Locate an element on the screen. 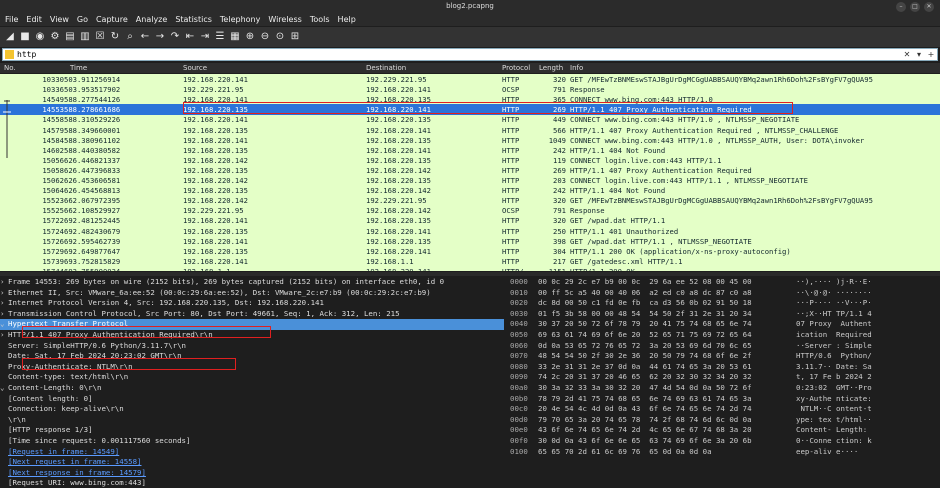  display-filter-bar: ✕ ▾ + is located at coordinates (470, 54).